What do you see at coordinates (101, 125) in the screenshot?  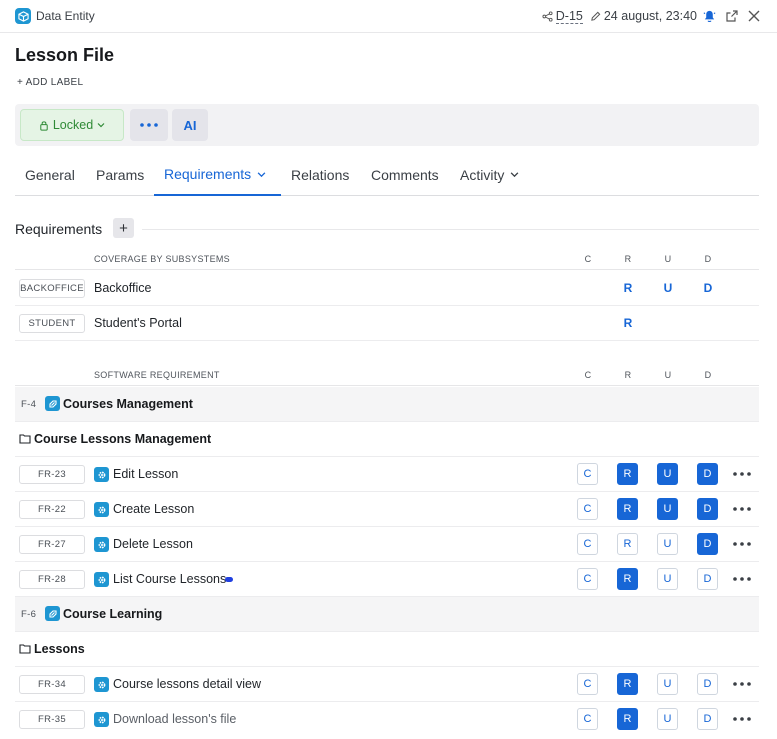 I see `chevron-down-icon` at bounding box center [101, 125].